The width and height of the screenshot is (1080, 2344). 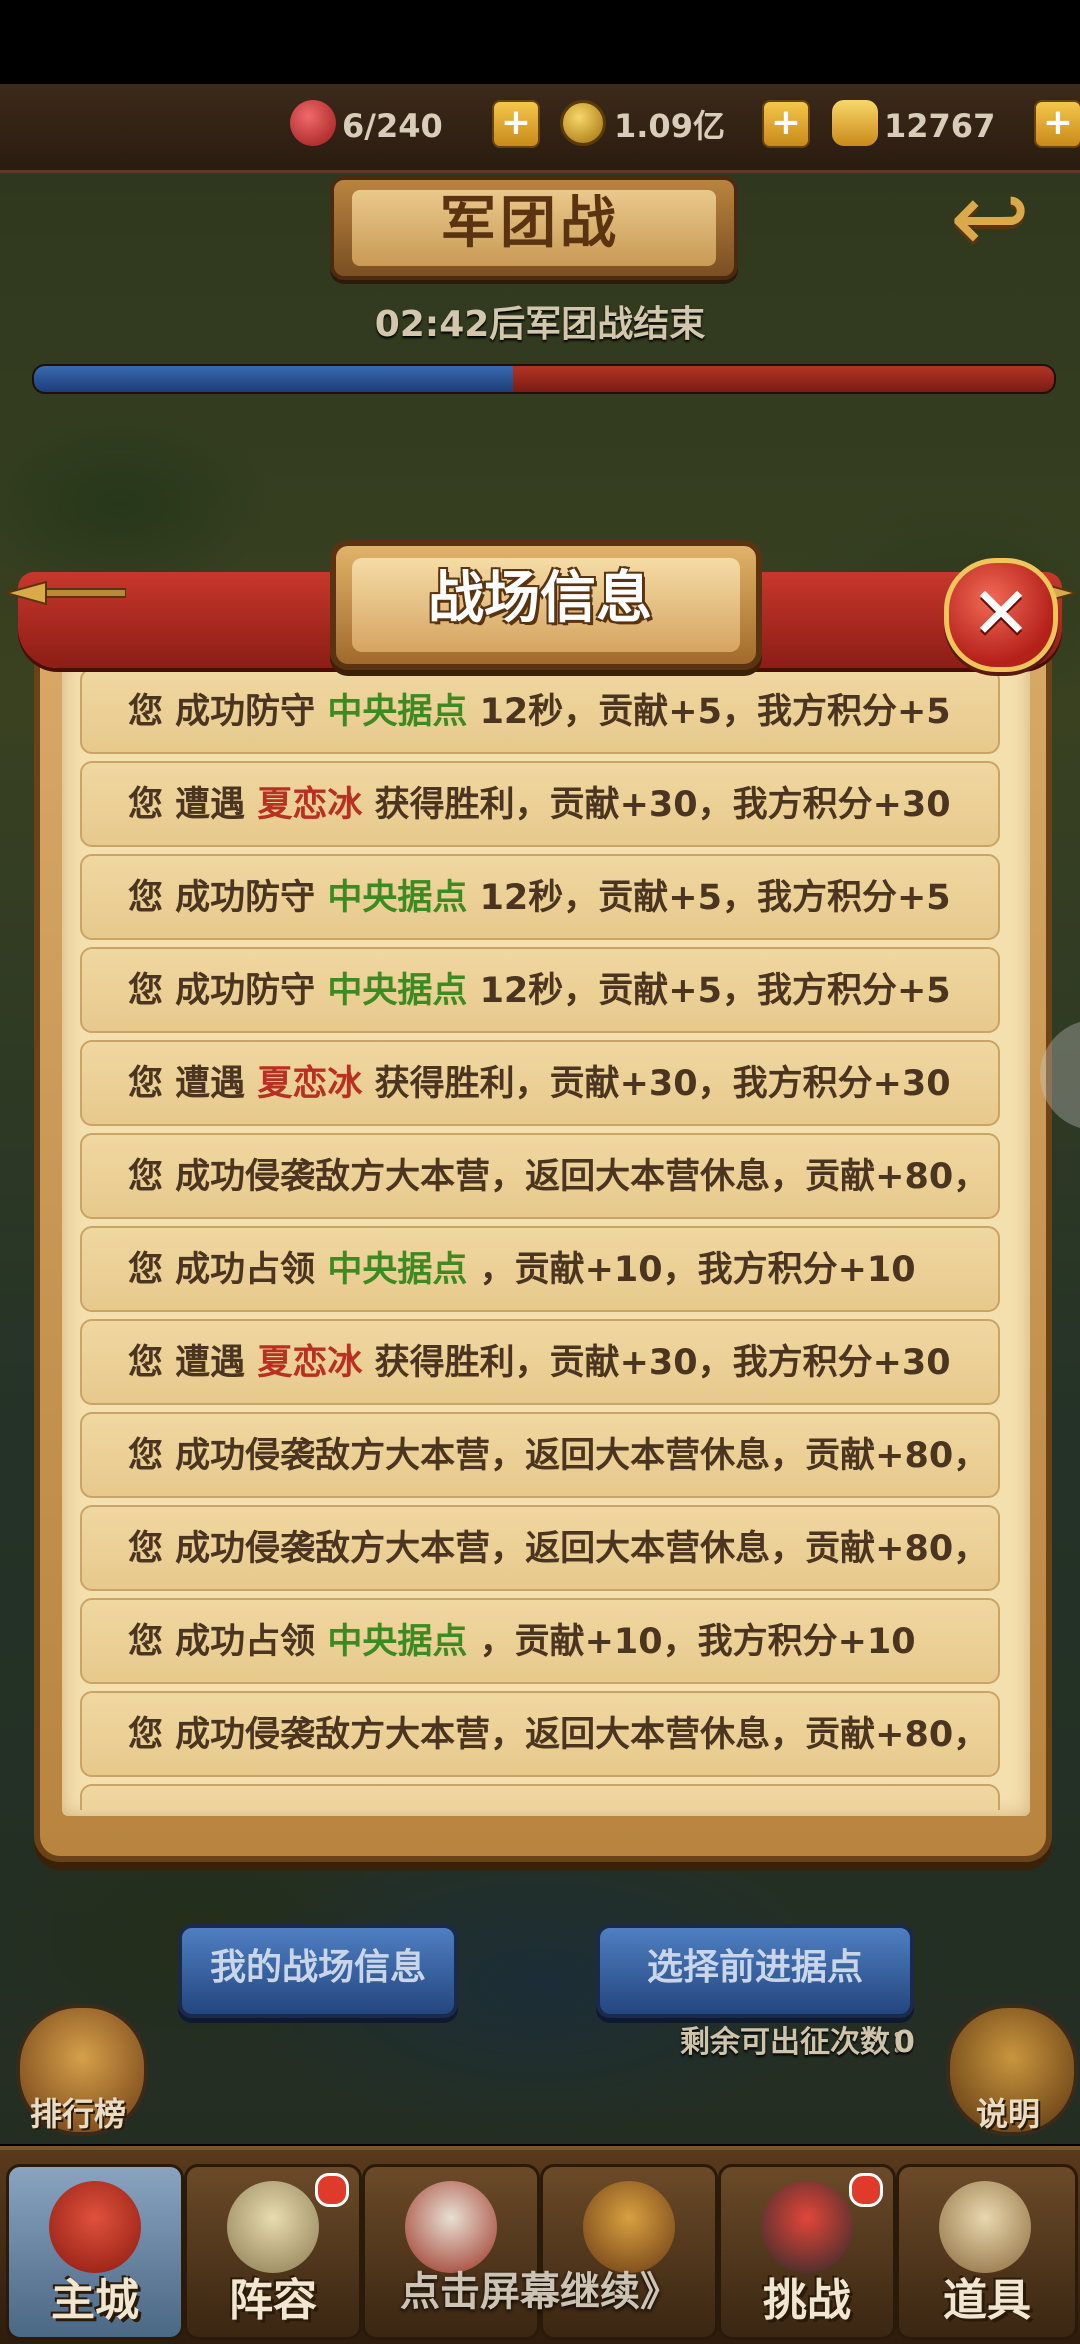 What do you see at coordinates (669, 126) in the screenshot?
I see `coins-value: 1.09亿` at bounding box center [669, 126].